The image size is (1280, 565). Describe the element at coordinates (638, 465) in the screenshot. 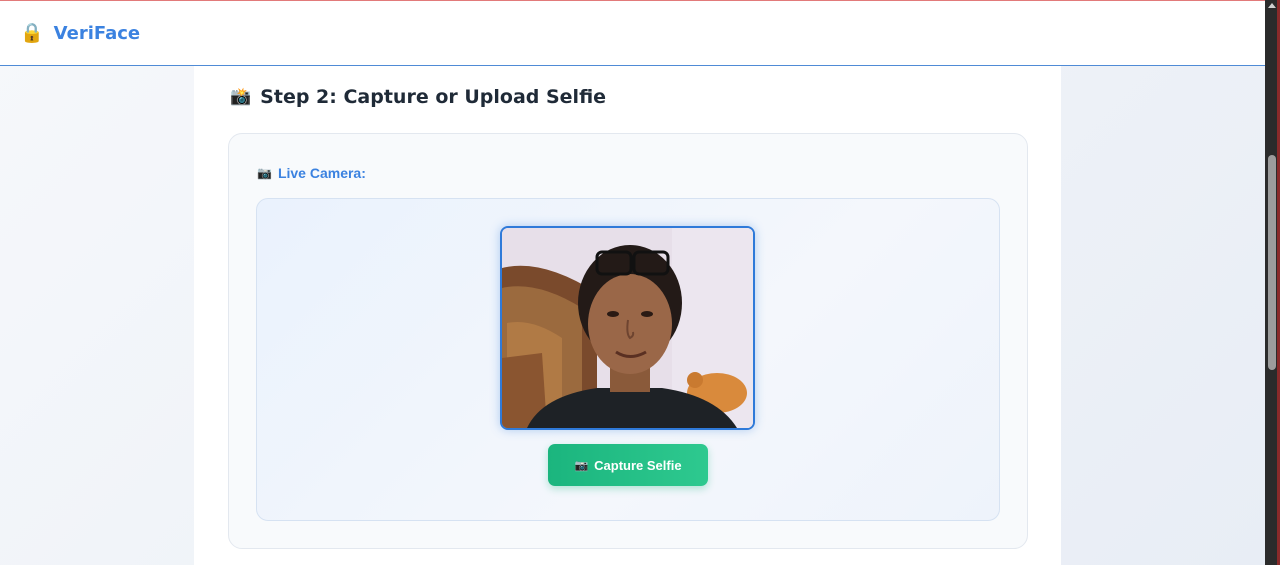

I see `capture-selfie-label: Capture Selfie` at that location.